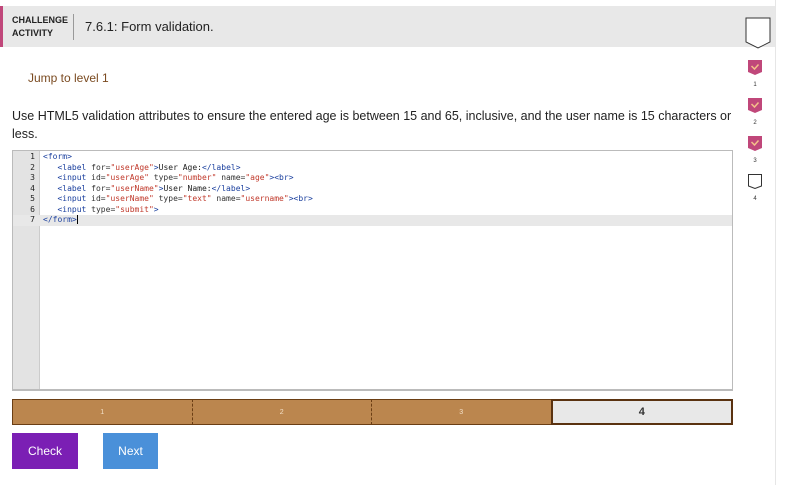 The width and height of the screenshot is (788, 485). I want to click on scrollbar-edge, so click(775, 242).